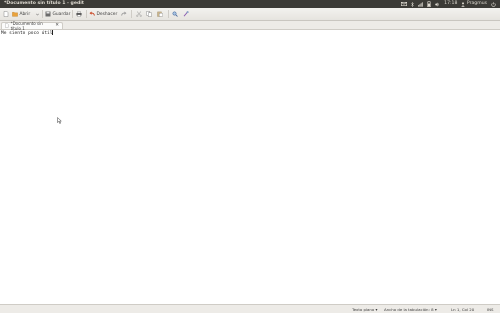 The image size is (500, 313). I want to click on editor-line: Me siento poco útil, so click(27, 33).